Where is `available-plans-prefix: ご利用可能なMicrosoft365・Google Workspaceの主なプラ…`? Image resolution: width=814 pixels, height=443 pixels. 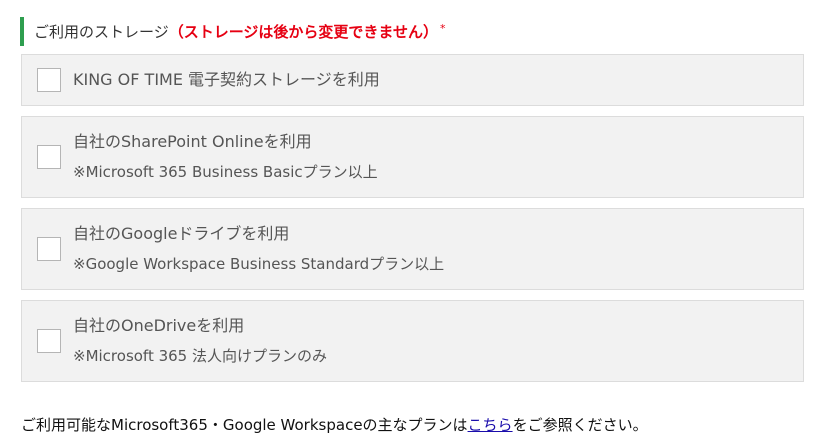
available-plans-prefix: ご利用可能なMicrosoft365・Google Workspaceの主なプラ… is located at coordinates (244, 425).